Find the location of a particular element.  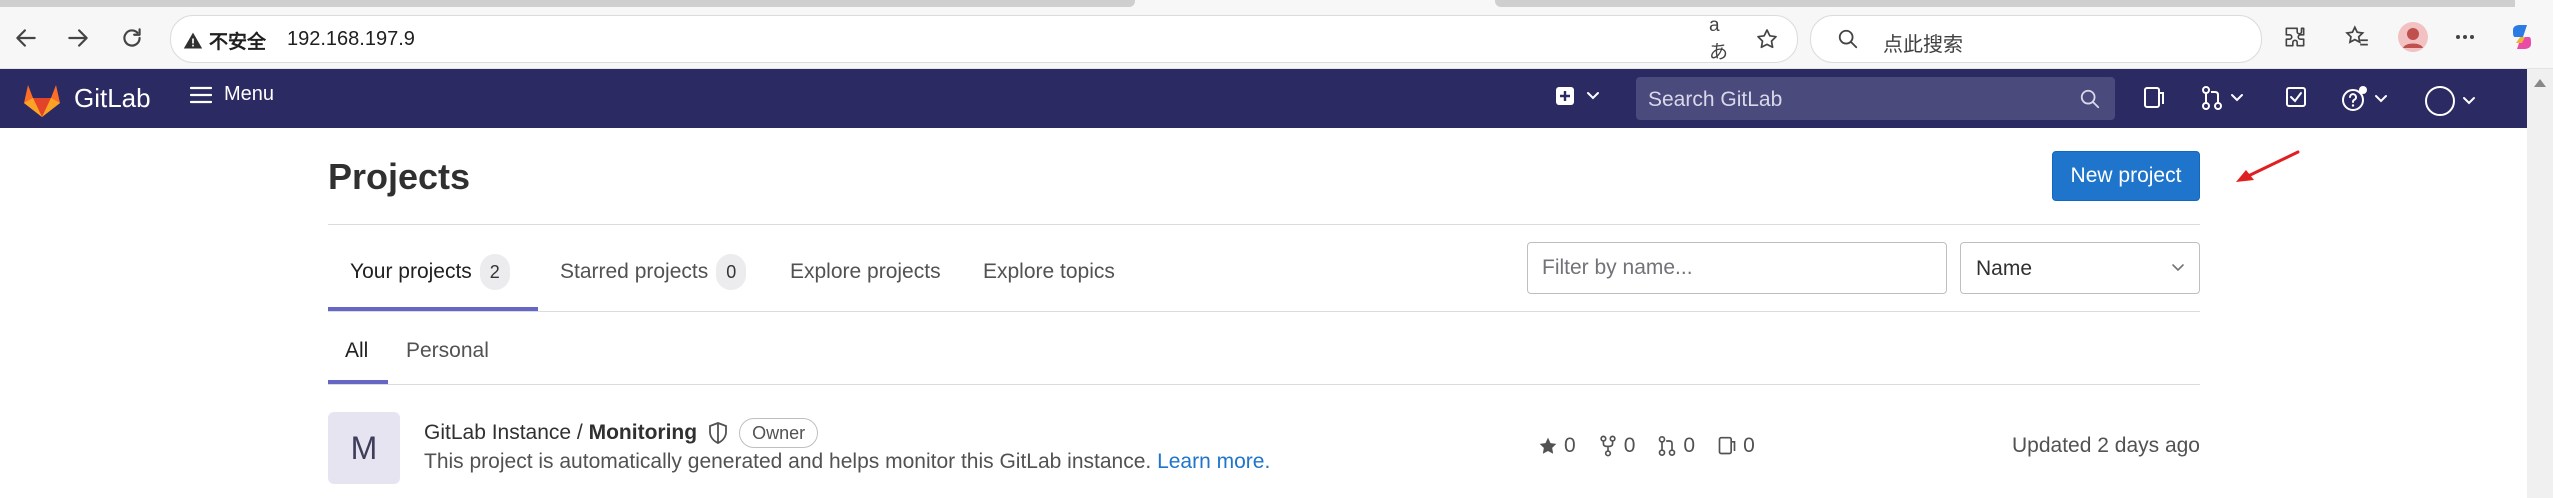

browser-search-placeholder: 点此搜索 is located at coordinates (1923, 45).